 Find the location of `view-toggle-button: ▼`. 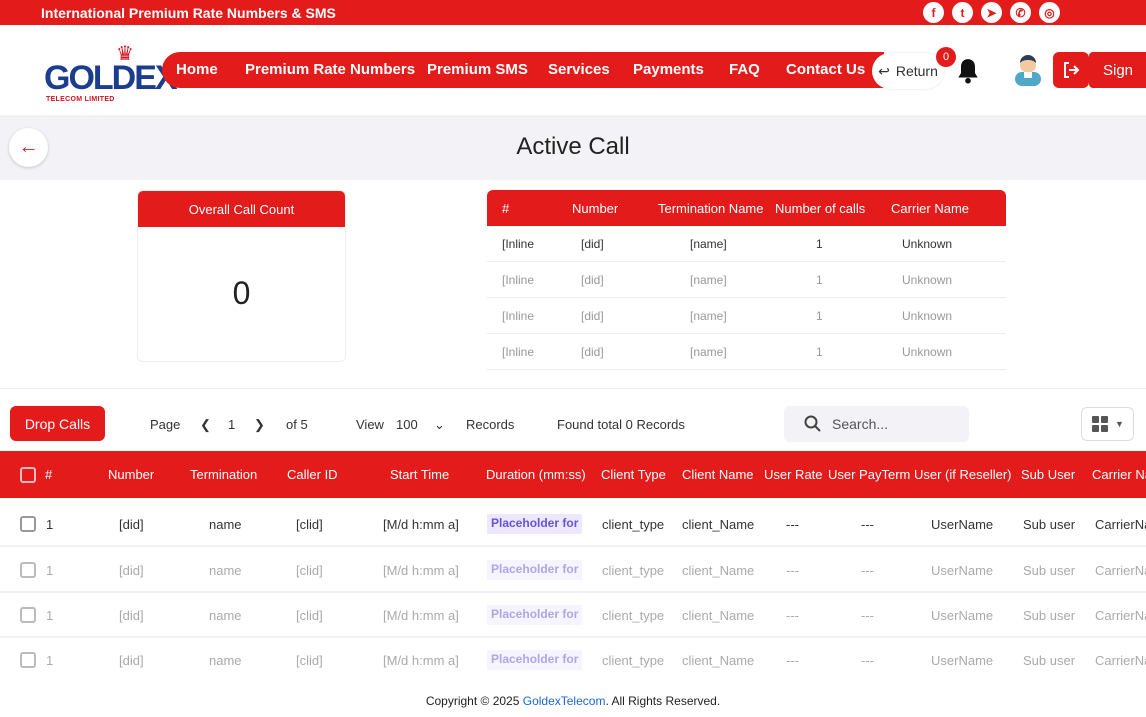

view-toggle-button: ▼ is located at coordinates (1107, 424).